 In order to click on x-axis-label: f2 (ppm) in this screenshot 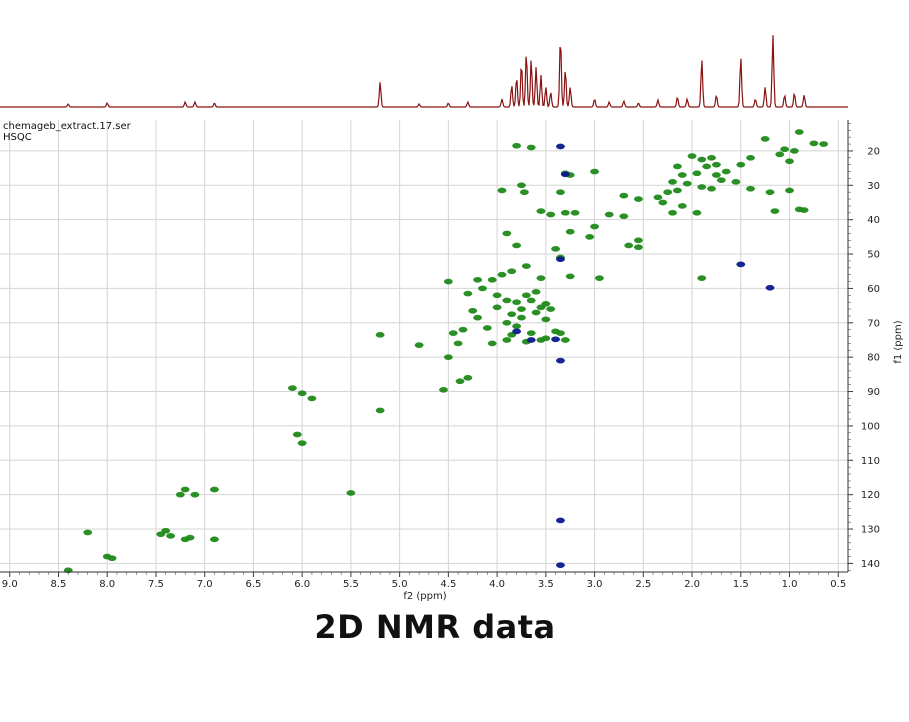, I will do `click(424, 596)`.